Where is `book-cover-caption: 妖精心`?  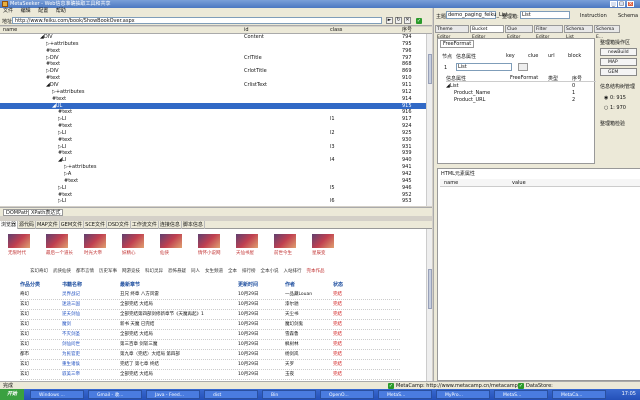
book-cover-caption: 妖精心 is located at coordinates (142, 253).